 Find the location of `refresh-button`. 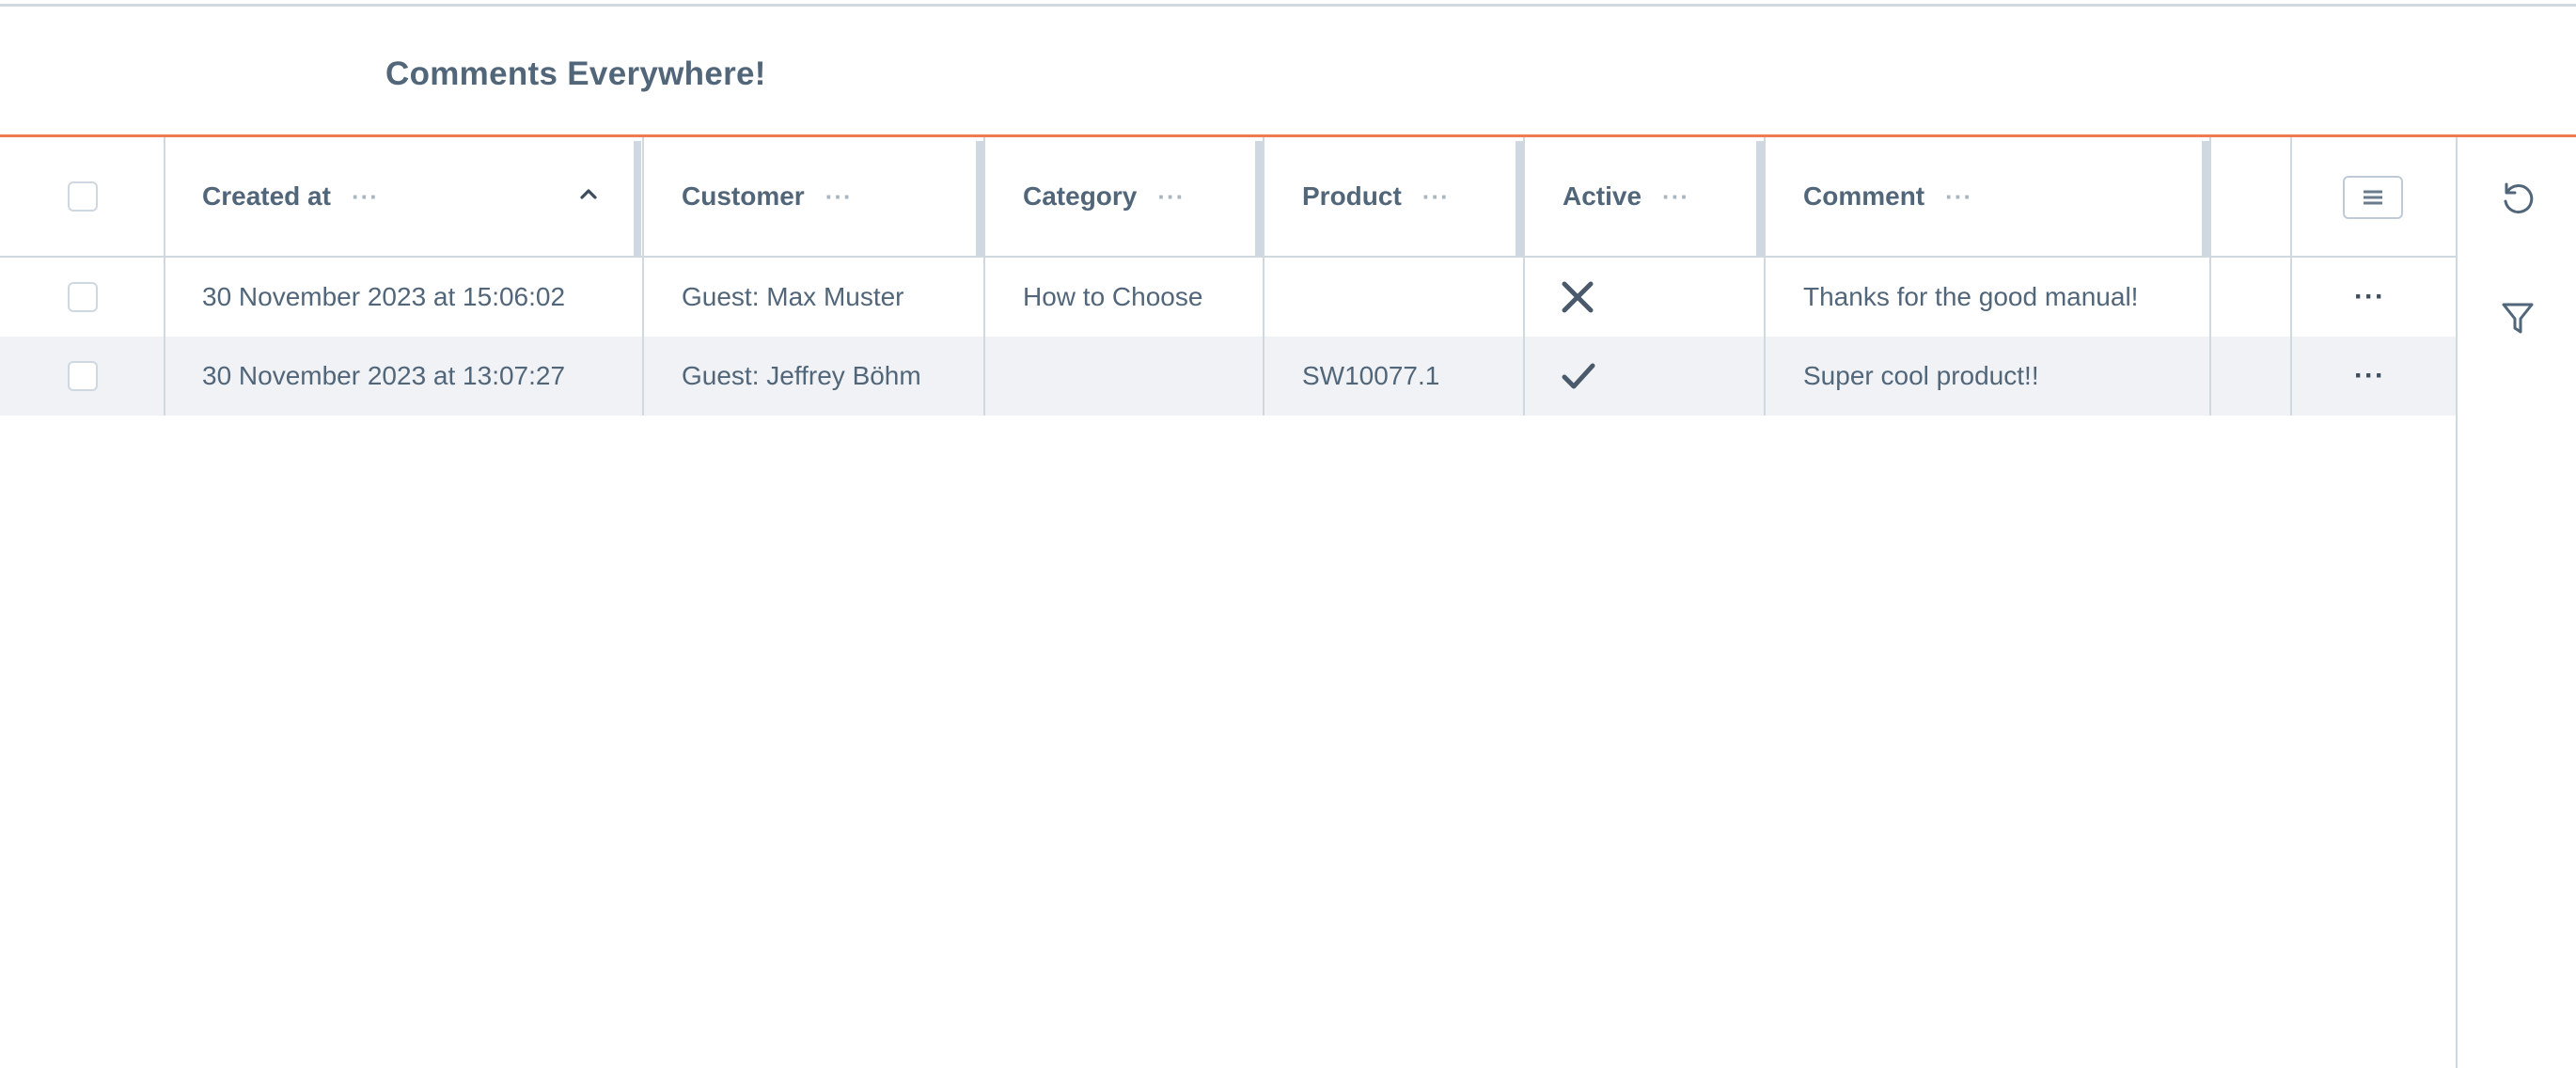

refresh-button is located at coordinates (2518, 199).